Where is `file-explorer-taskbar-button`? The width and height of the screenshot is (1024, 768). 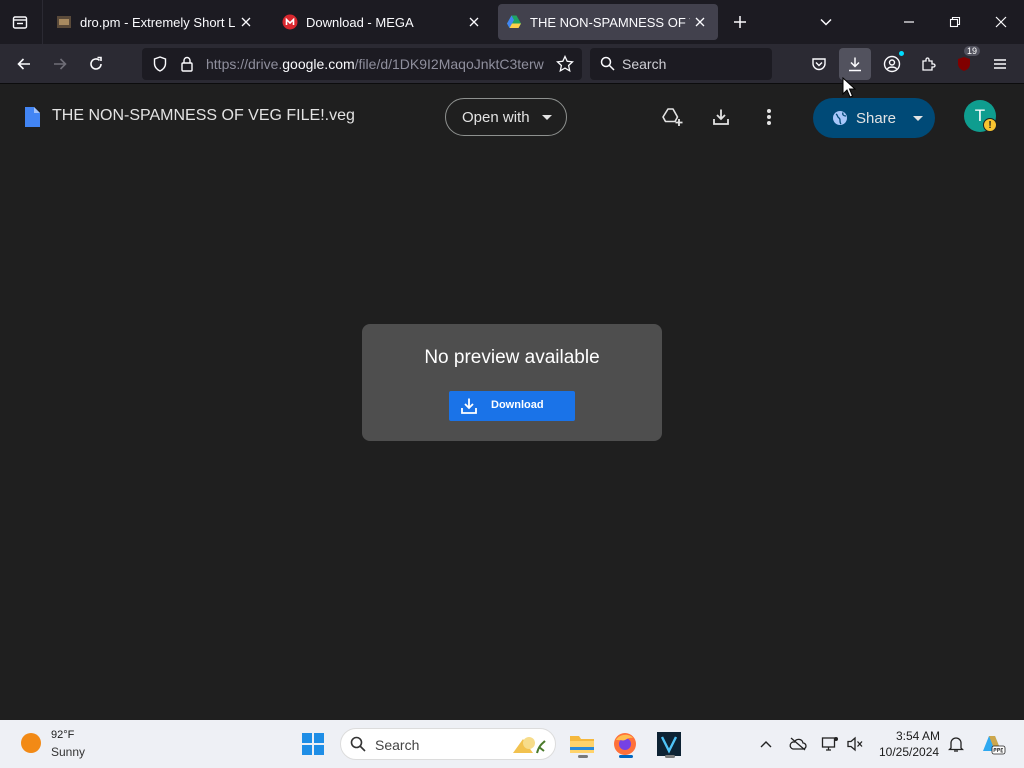
file-explorer-taskbar-button is located at coordinates (582, 744).